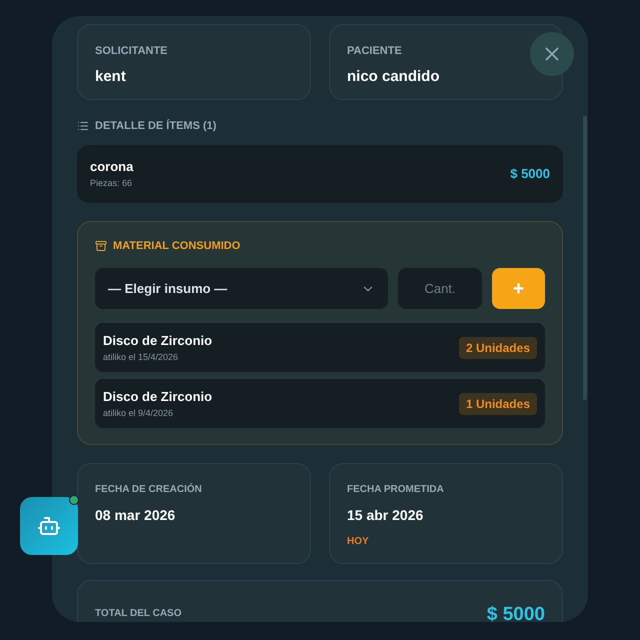 The image size is (640, 640). What do you see at coordinates (515, 612) in the screenshot?
I see `total-value: $ 5000` at bounding box center [515, 612].